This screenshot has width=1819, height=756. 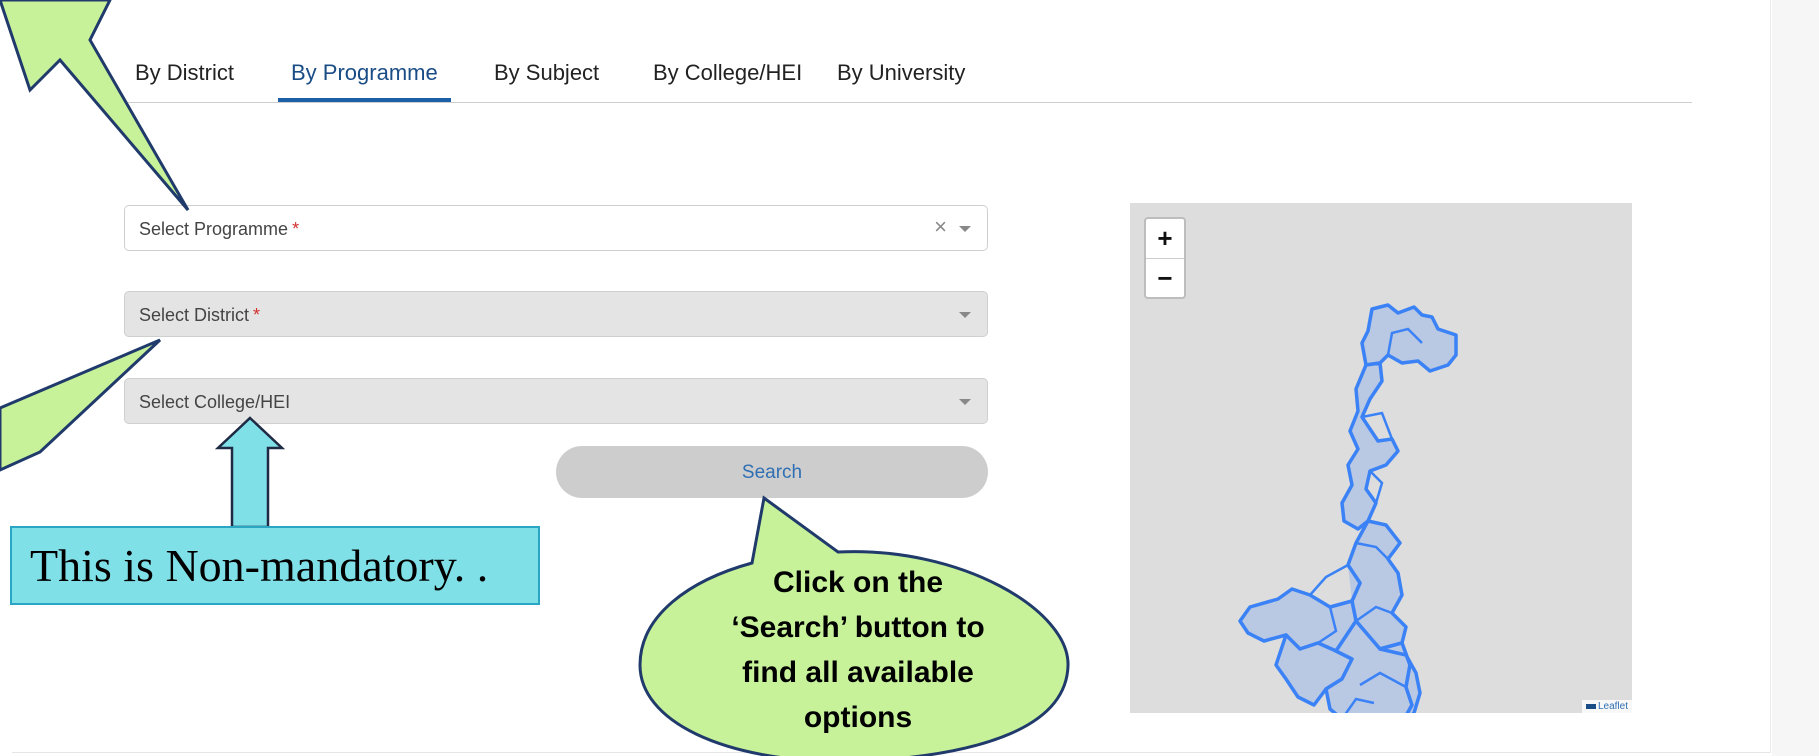 What do you see at coordinates (95, 105) in the screenshot?
I see `callout-pointer-programme` at bounding box center [95, 105].